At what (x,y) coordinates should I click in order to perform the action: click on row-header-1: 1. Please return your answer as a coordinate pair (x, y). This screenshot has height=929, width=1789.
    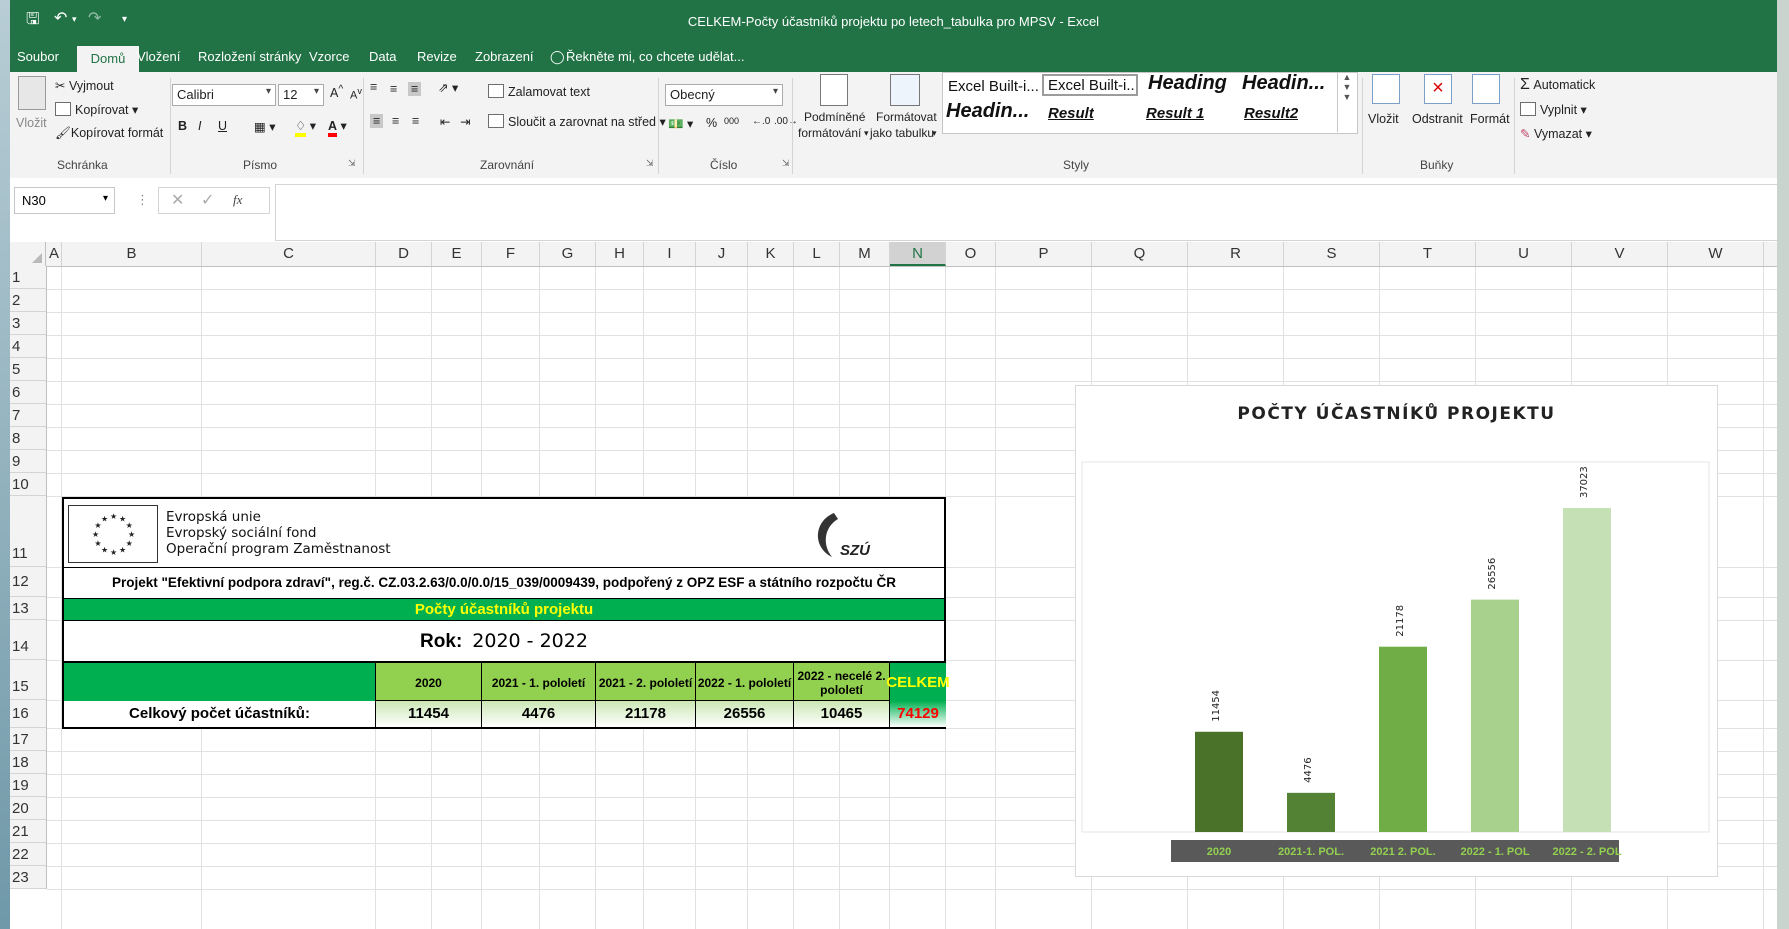
    Looking at the image, I should click on (28, 277).